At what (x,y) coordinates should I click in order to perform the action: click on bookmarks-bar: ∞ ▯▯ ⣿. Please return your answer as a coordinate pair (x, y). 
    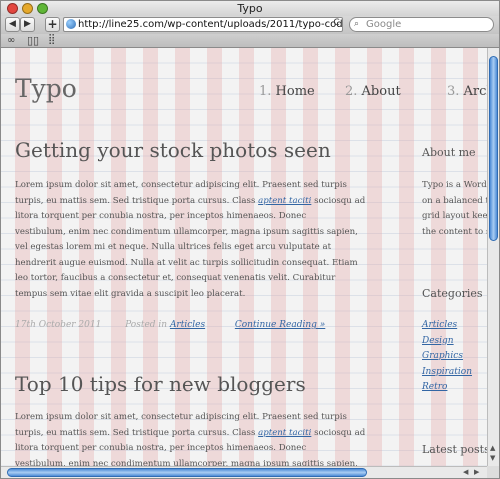
    Looking at the image, I should click on (250, 41).